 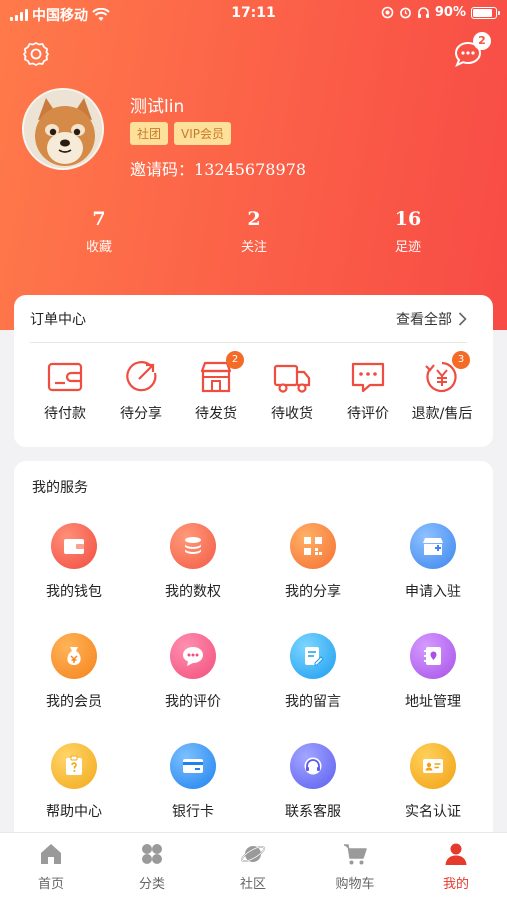 I want to click on service-label: 联系客服, so click(x=313, y=812).